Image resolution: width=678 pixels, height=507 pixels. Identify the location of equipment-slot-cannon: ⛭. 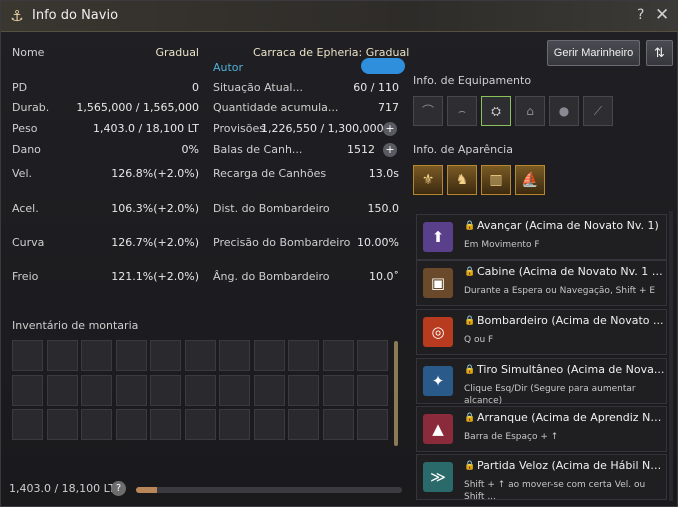
(496, 111).